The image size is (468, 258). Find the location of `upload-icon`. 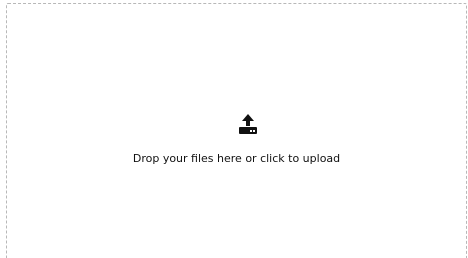

upload-icon is located at coordinates (248, 124).